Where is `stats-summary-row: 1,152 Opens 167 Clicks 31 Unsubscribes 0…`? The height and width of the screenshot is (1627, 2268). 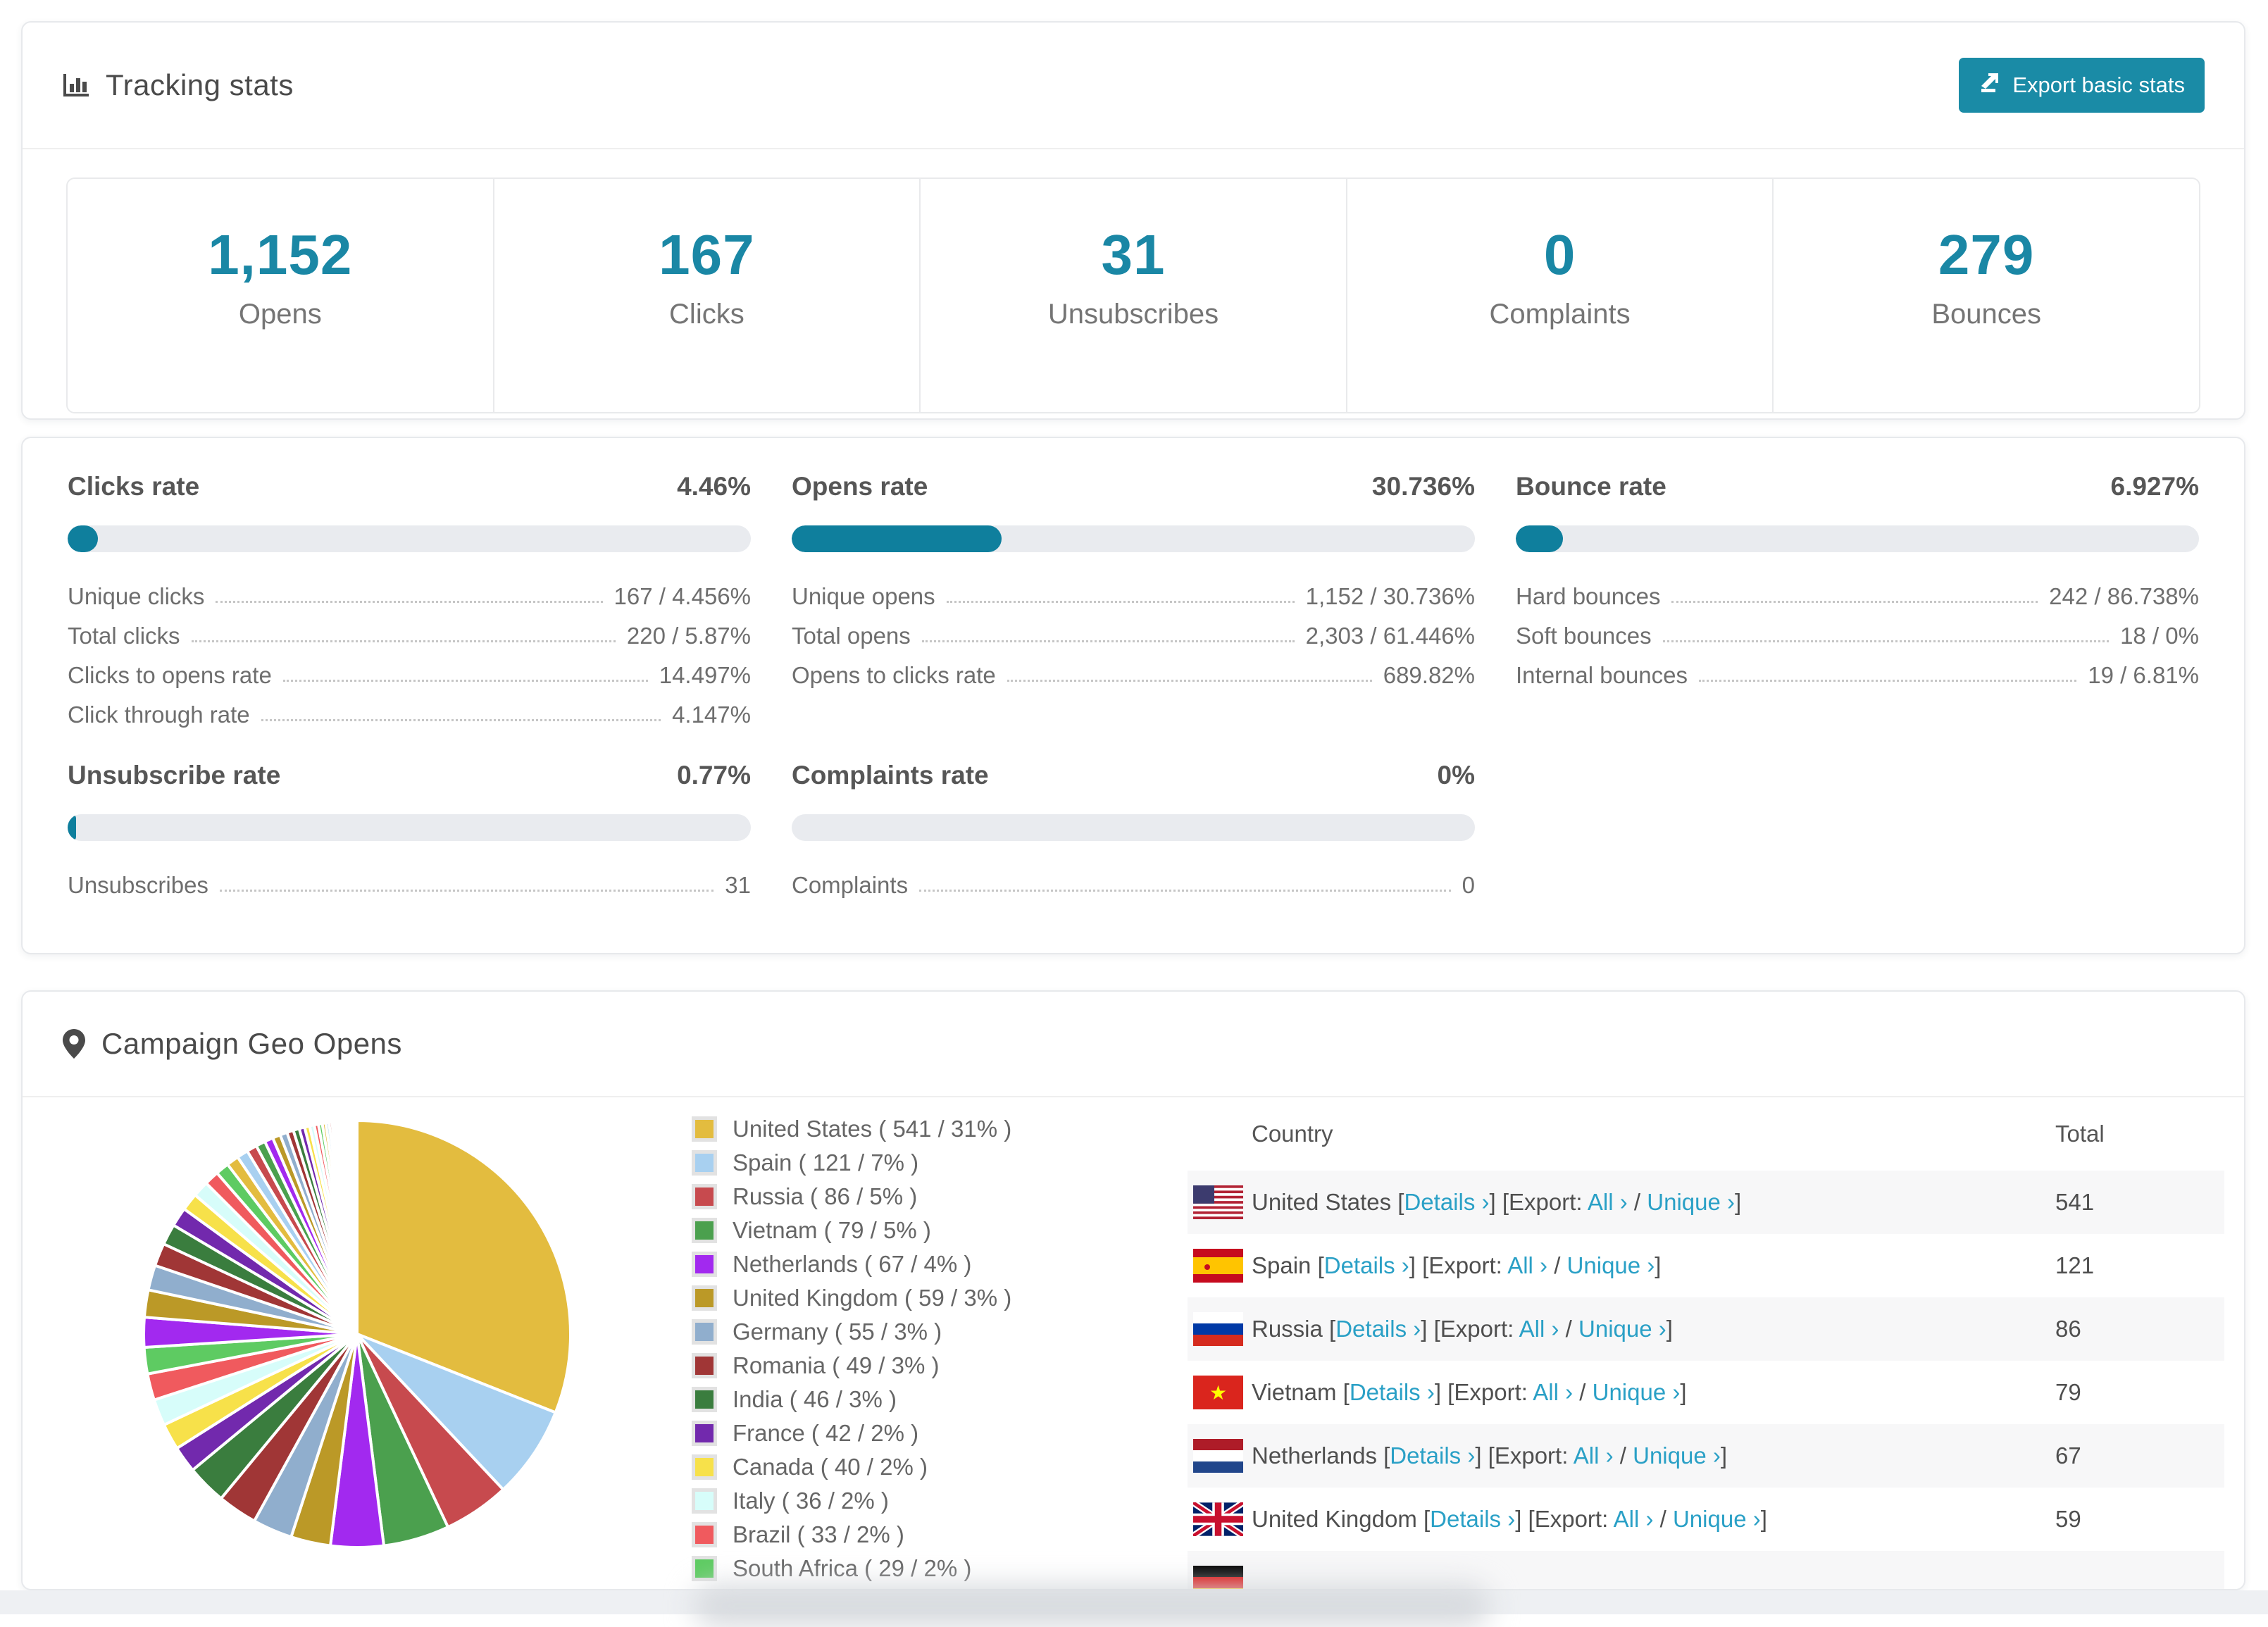
stats-summary-row: 1,152 Opens 167 Clicks 31 Unsubscribes 0… is located at coordinates (1133, 295).